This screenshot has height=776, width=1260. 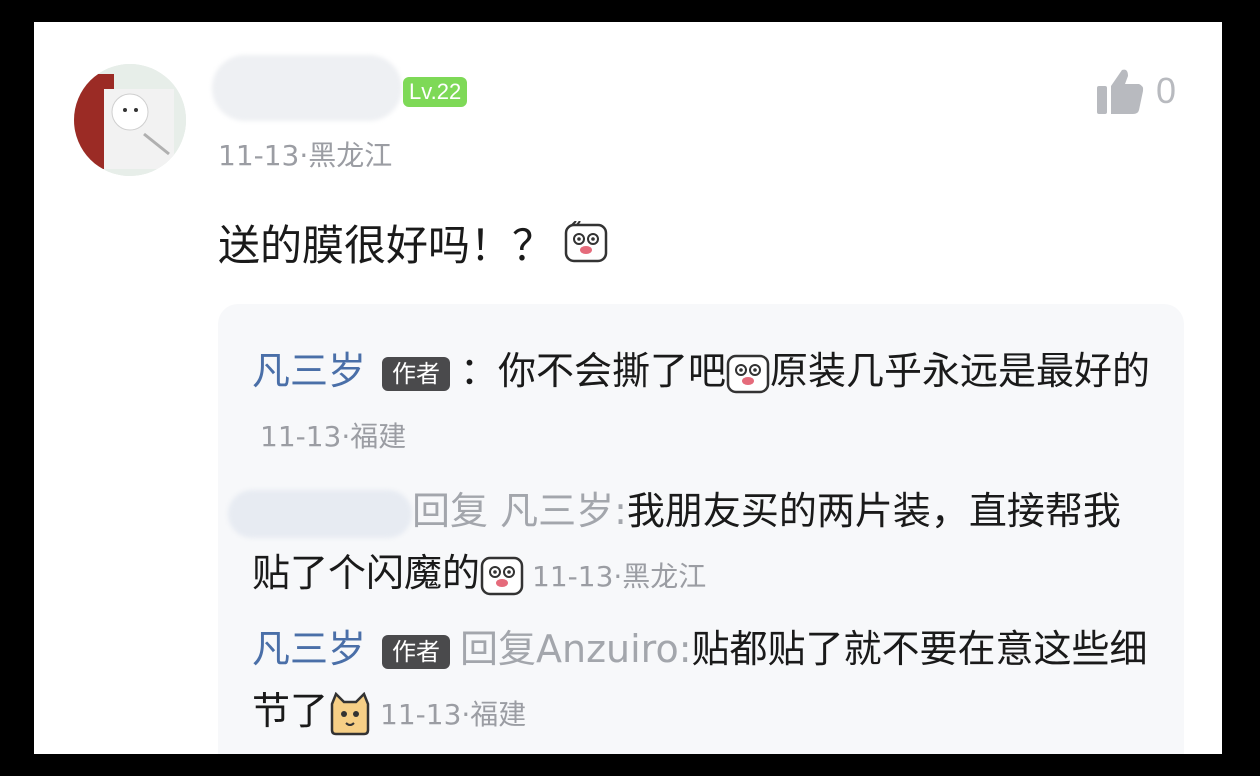 I want to click on reply-text-part1: ：你不会撕了吧, so click(x=593, y=371).